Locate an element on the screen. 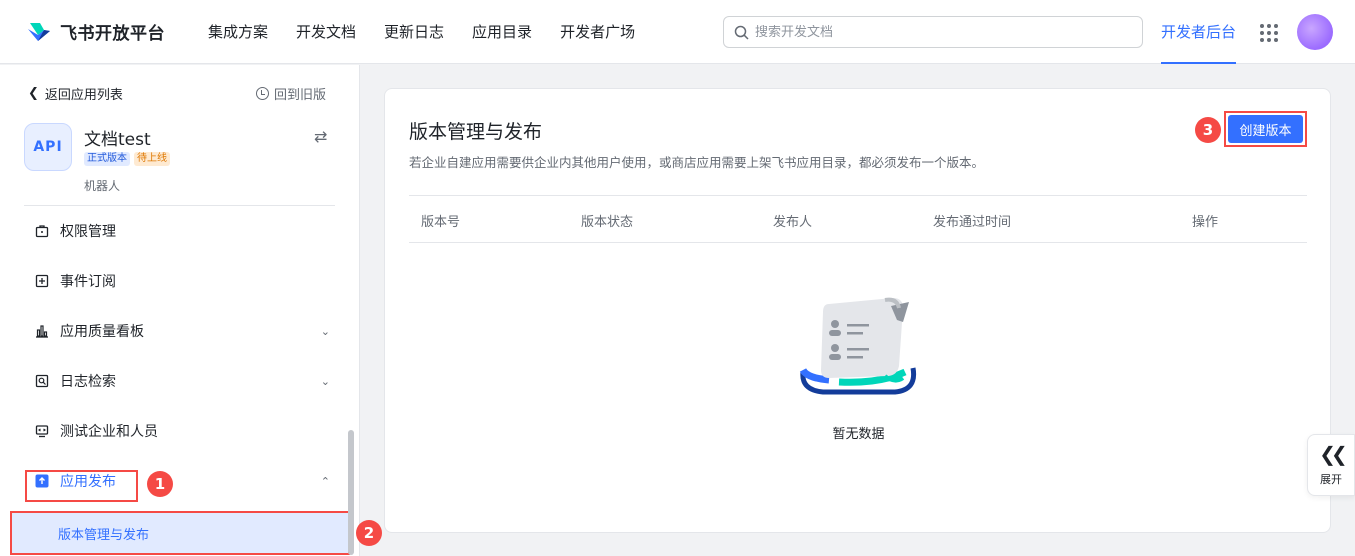 The height and width of the screenshot is (556, 1355). main-nav: 集成方案 开发文档 更新日志 应用目录 开发者广场 is located at coordinates (435, 31).